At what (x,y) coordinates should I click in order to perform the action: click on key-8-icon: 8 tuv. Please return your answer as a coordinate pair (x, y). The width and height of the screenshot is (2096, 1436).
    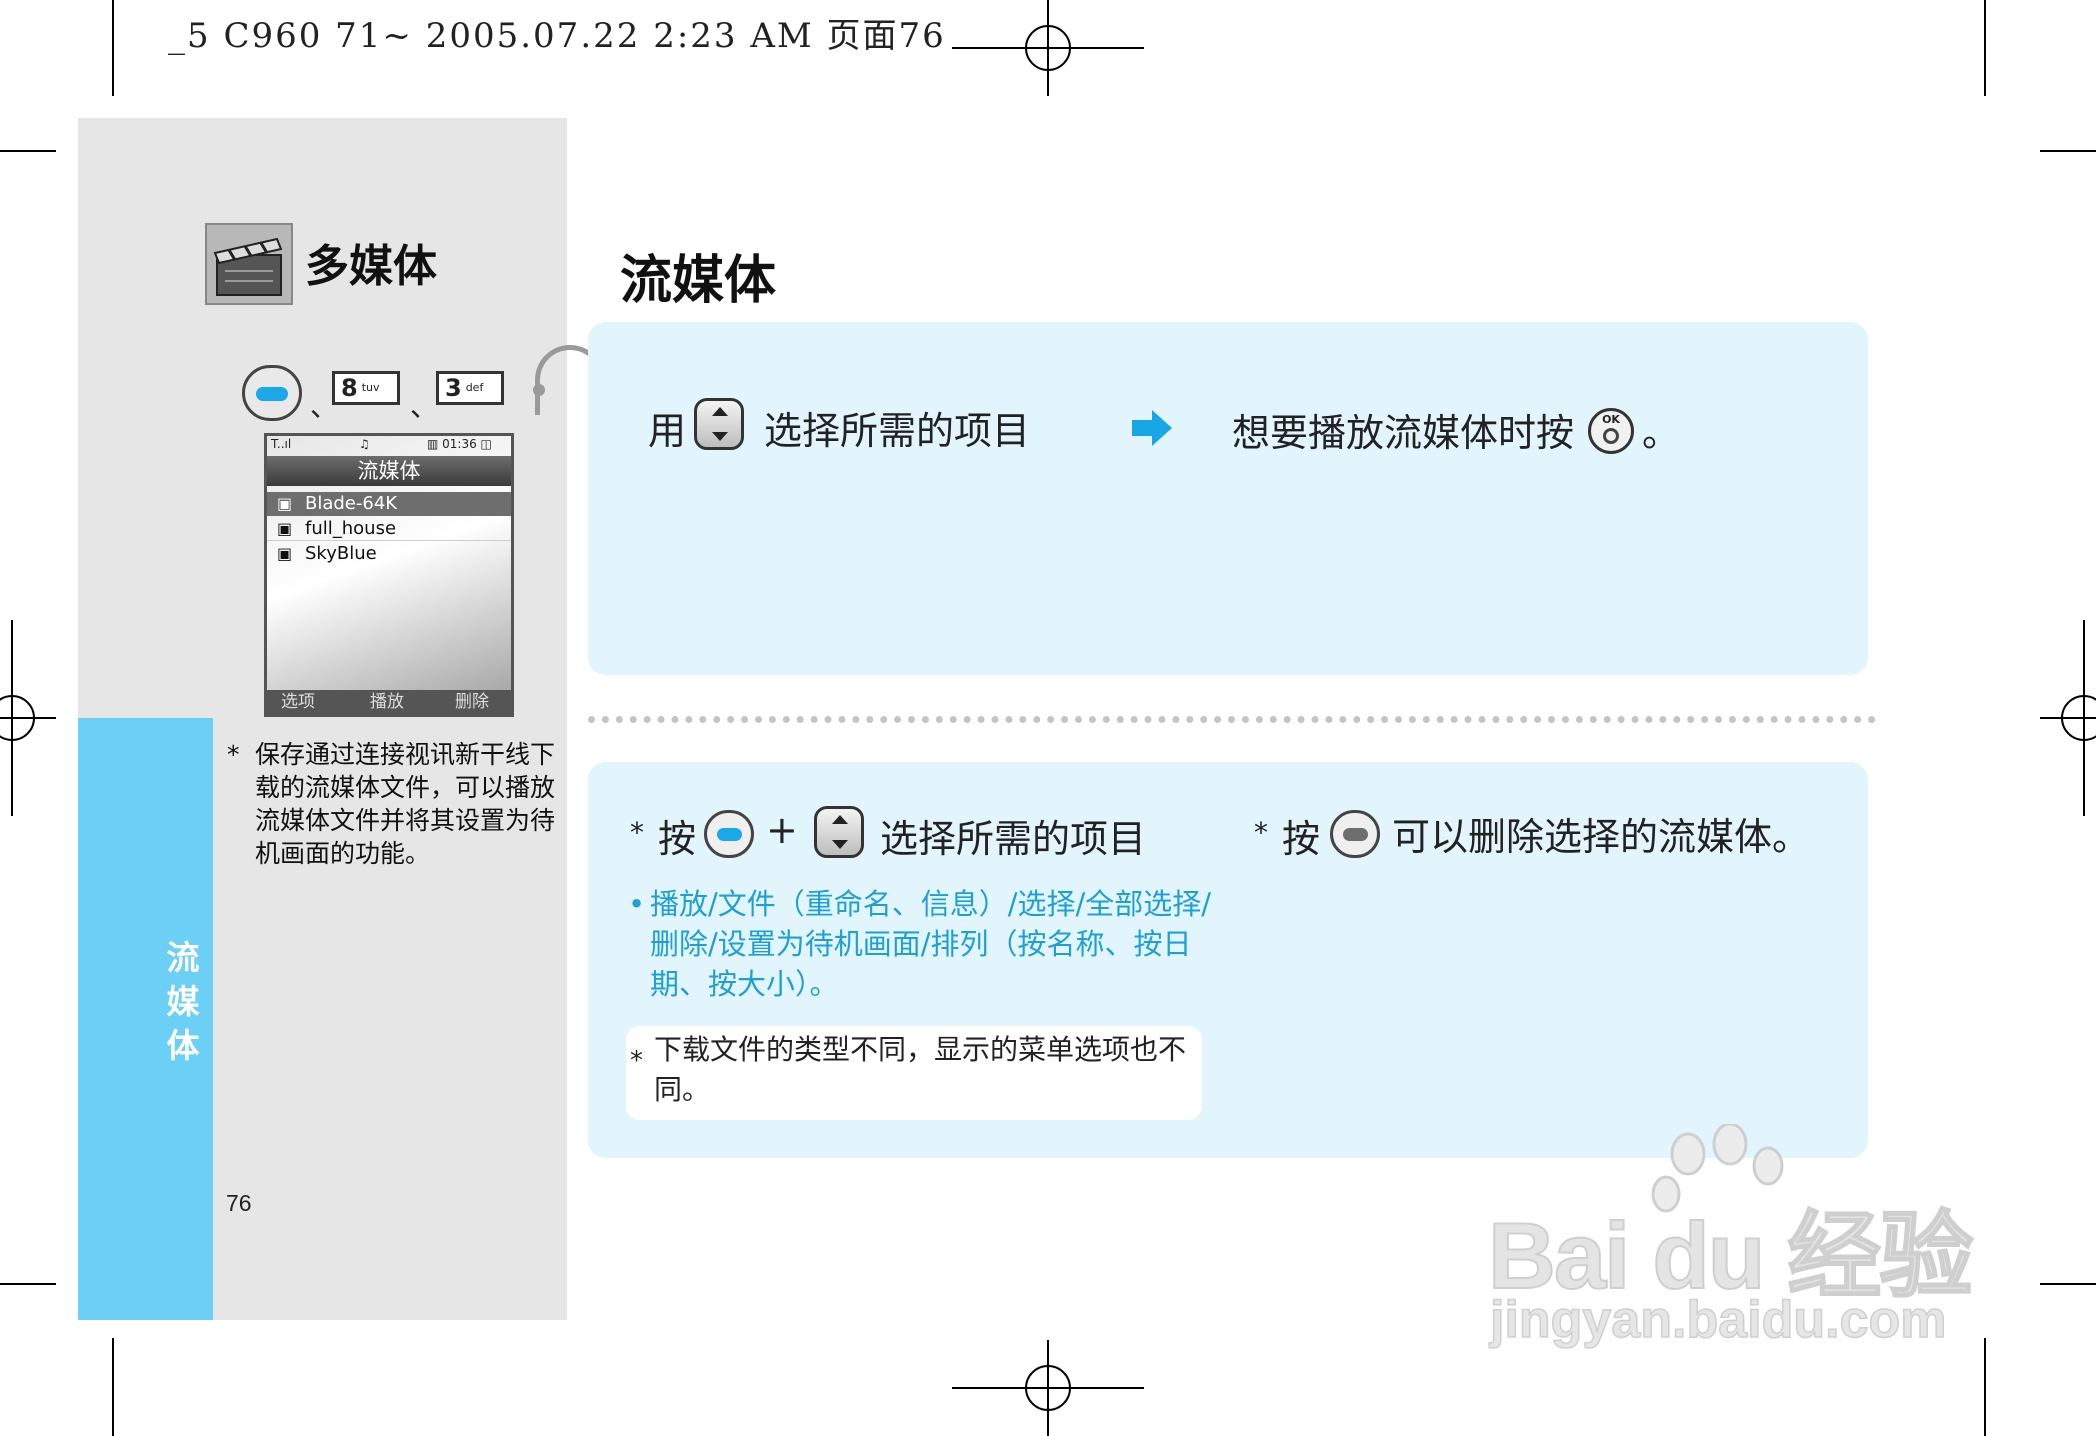
    Looking at the image, I should click on (366, 388).